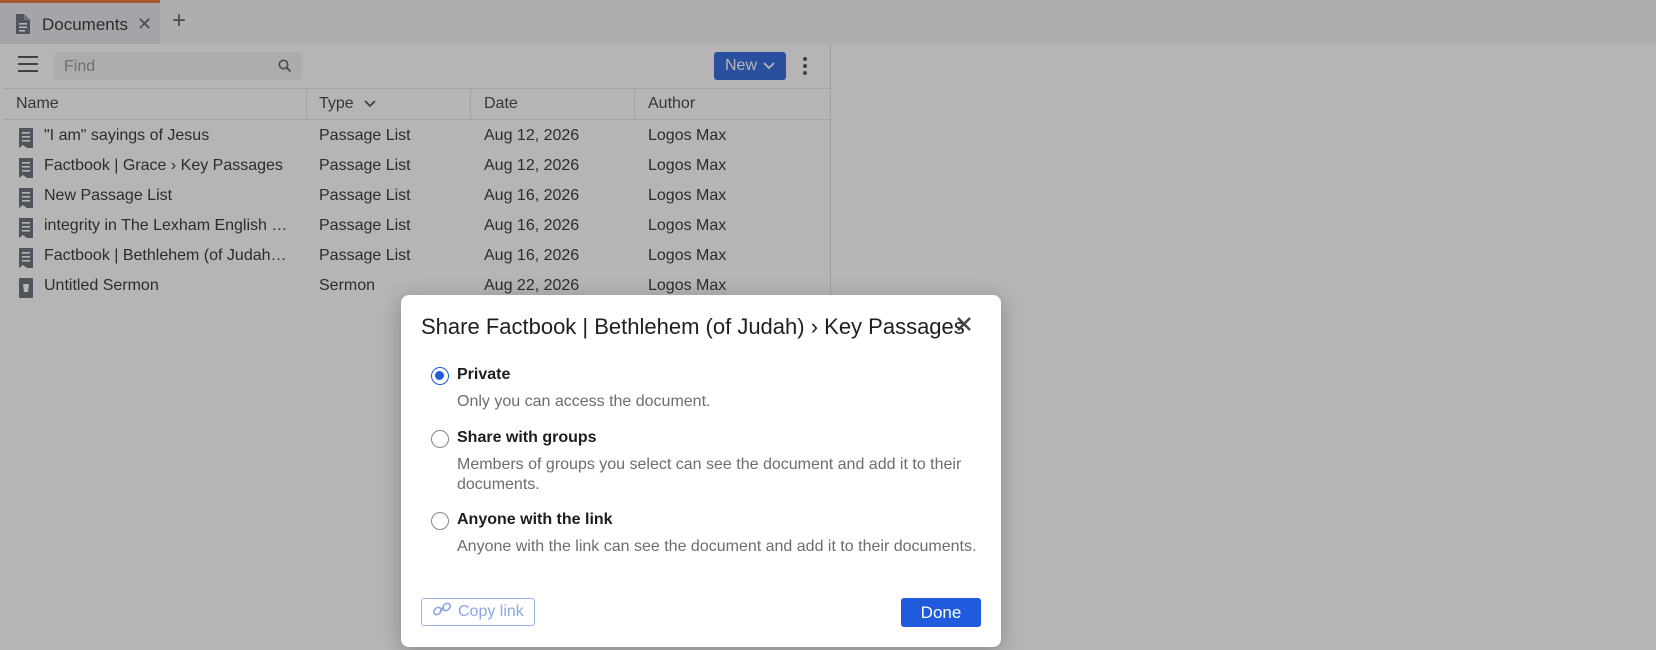 The width and height of the screenshot is (1656, 650). What do you see at coordinates (584, 401) in the screenshot?
I see `option-description: Only you can access the document.` at bounding box center [584, 401].